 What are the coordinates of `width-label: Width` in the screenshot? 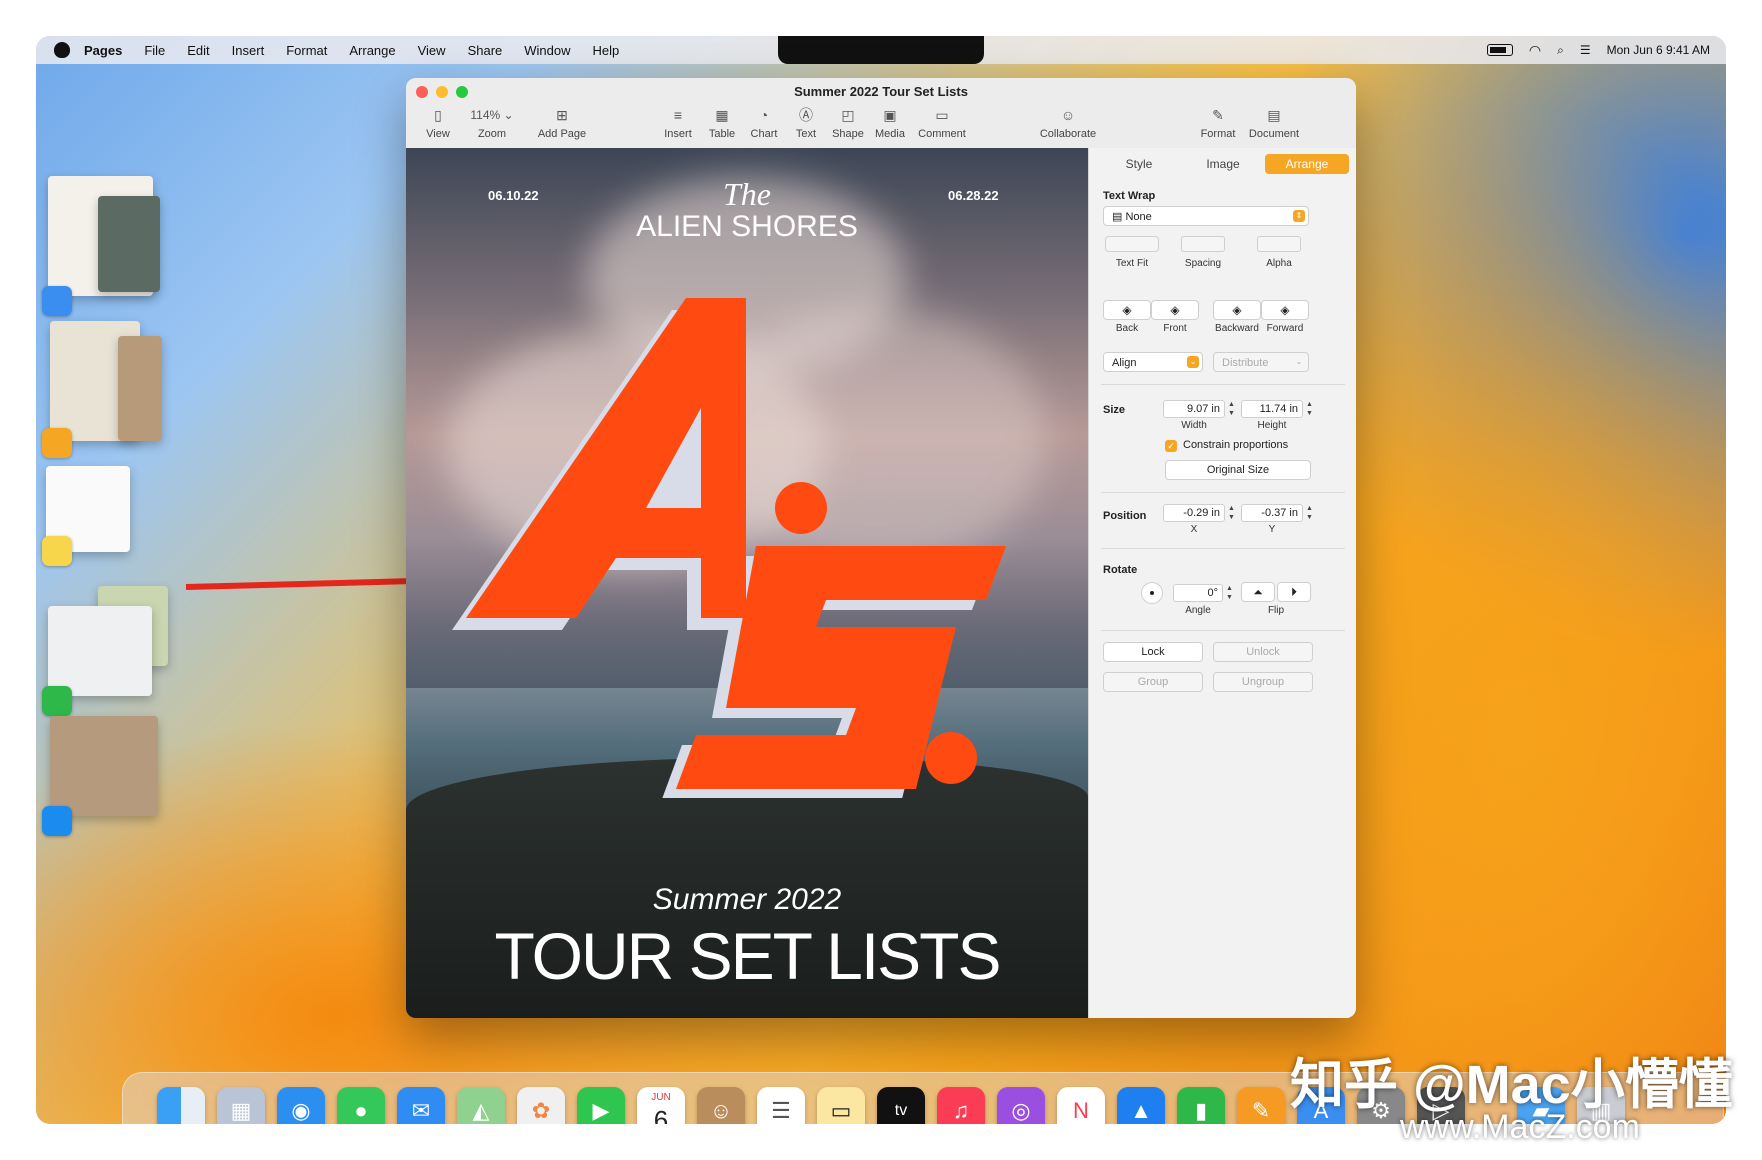 It's located at (1194, 425).